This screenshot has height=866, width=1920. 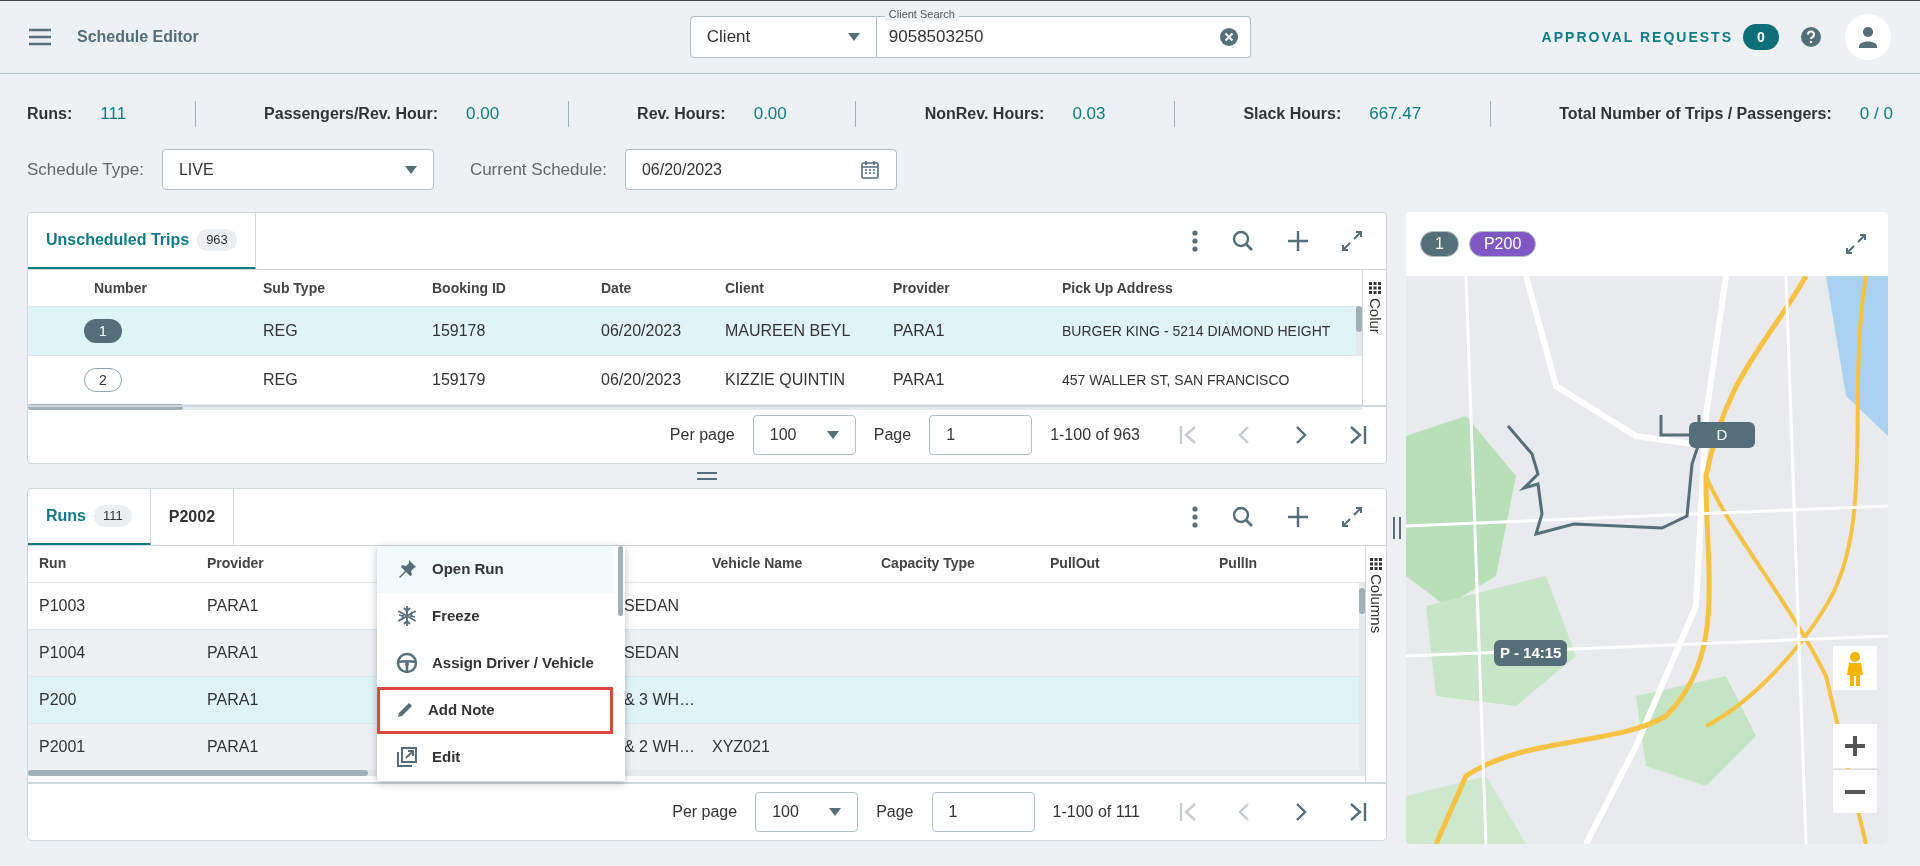 I want to click on map-marker: P - 14:15, so click(x=1531, y=653).